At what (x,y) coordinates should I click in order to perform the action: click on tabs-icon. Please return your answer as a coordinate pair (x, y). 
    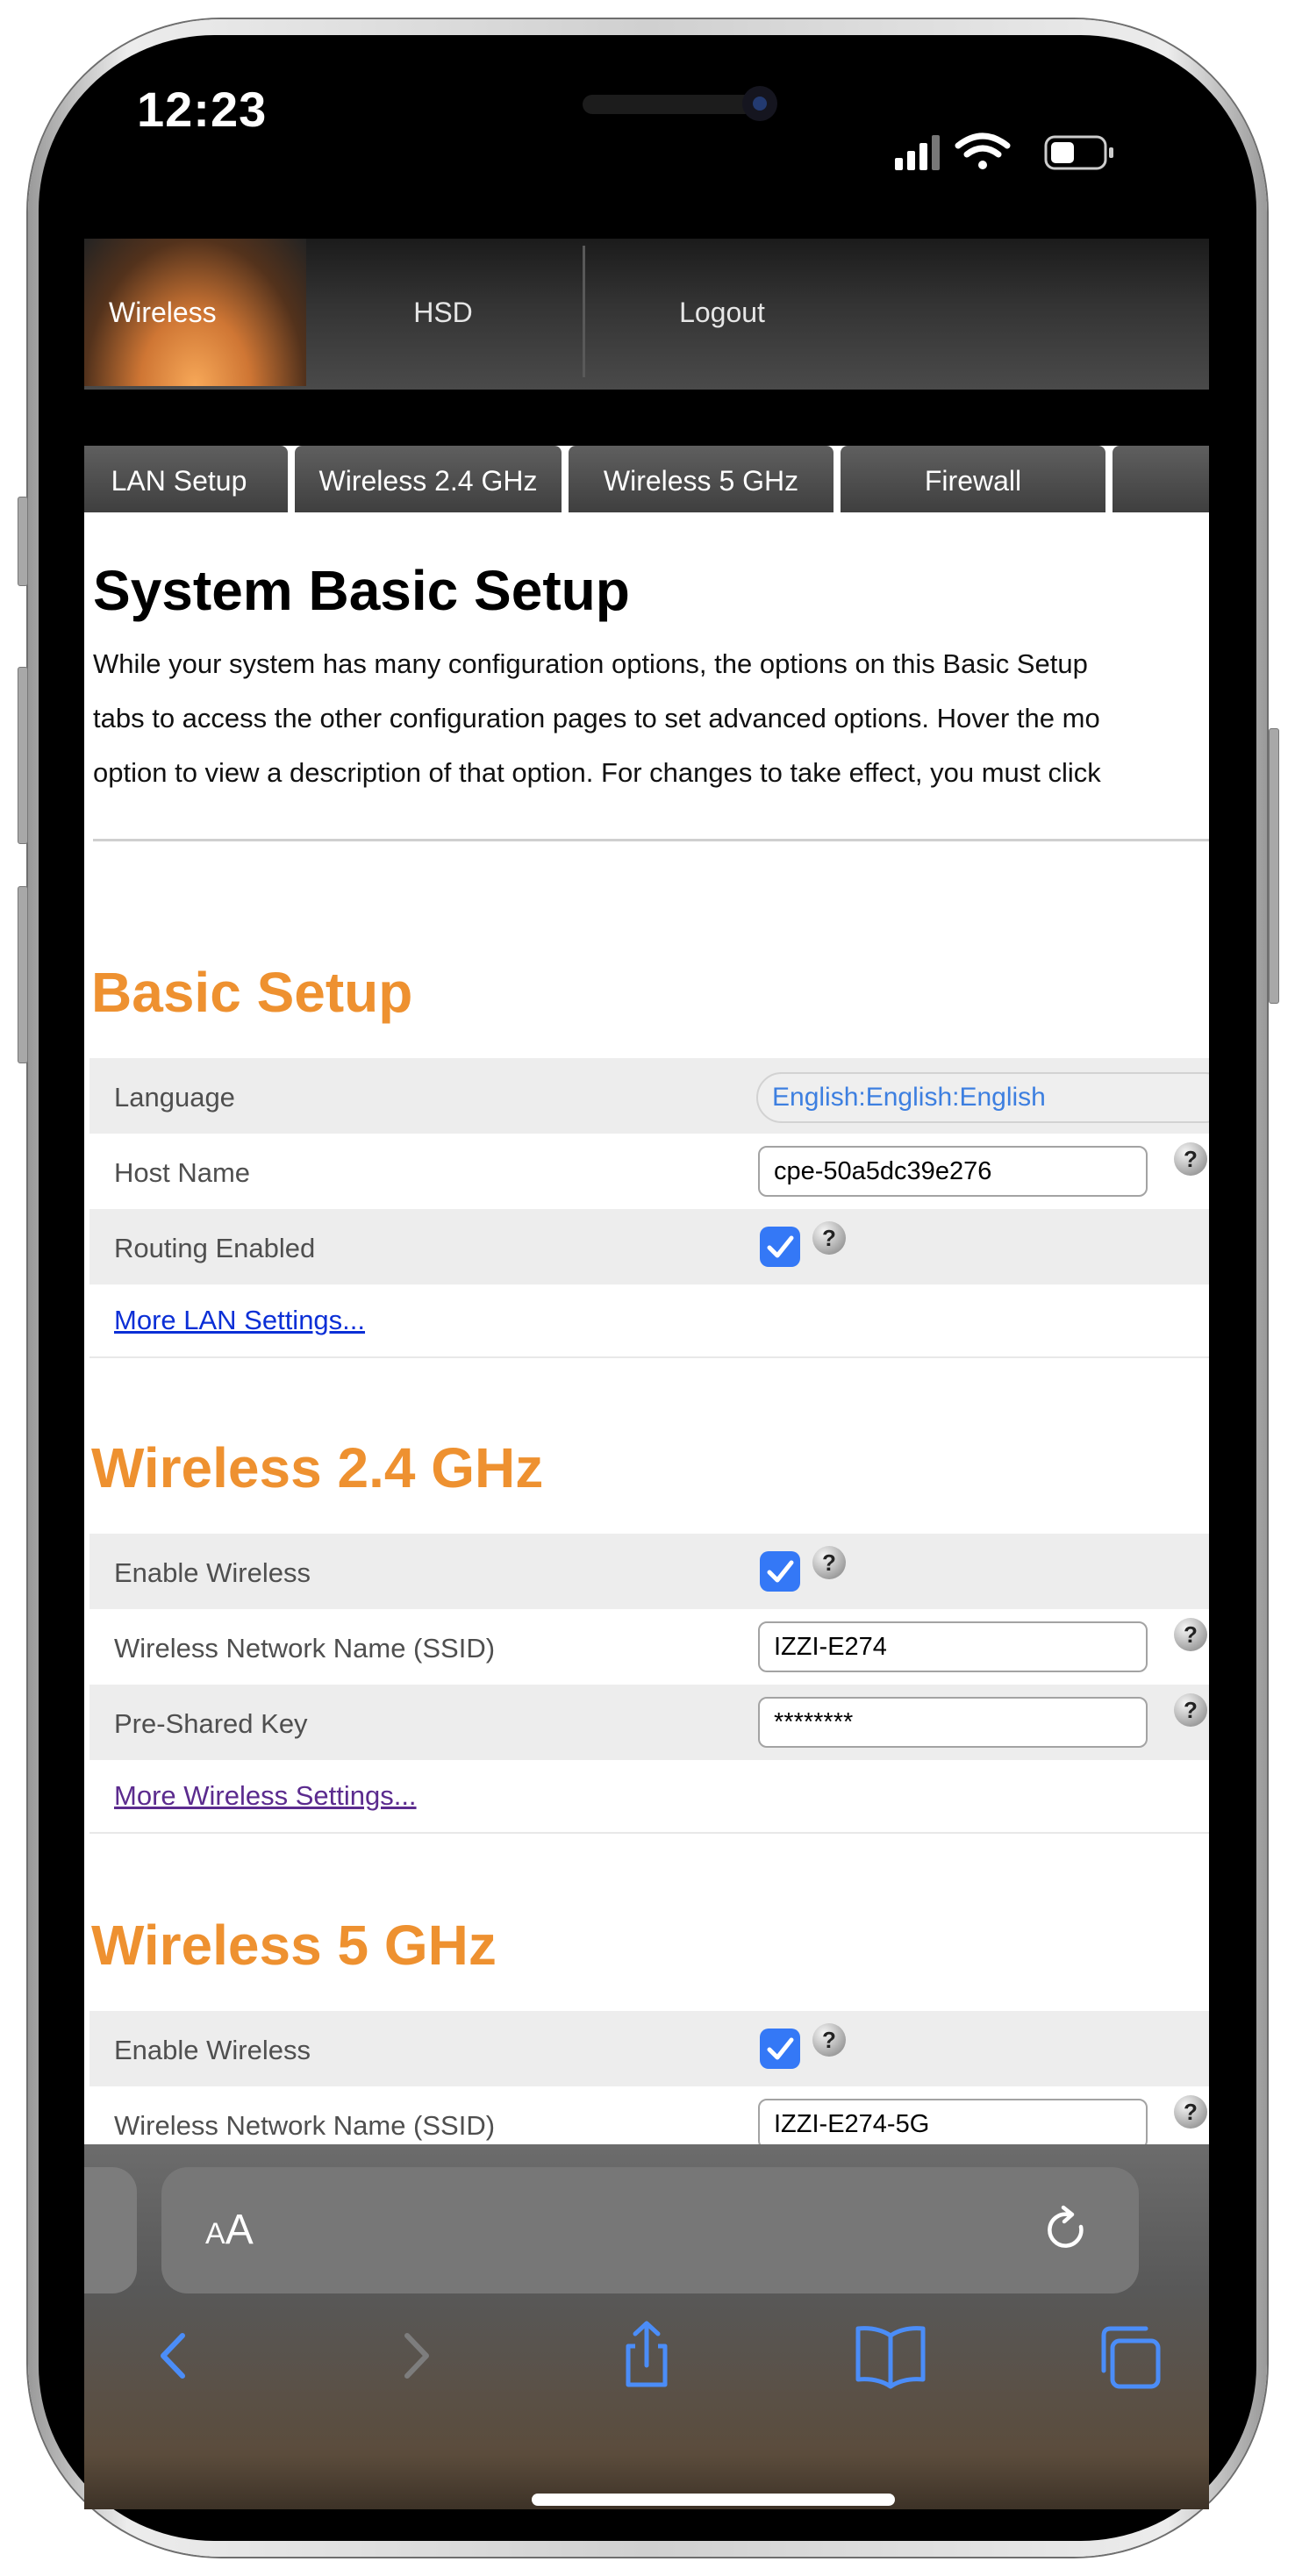
    Looking at the image, I should click on (1131, 2355).